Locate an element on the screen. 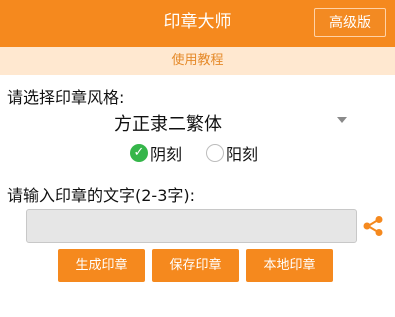 The image size is (395, 317). radio-empty-icon is located at coordinates (215, 153).